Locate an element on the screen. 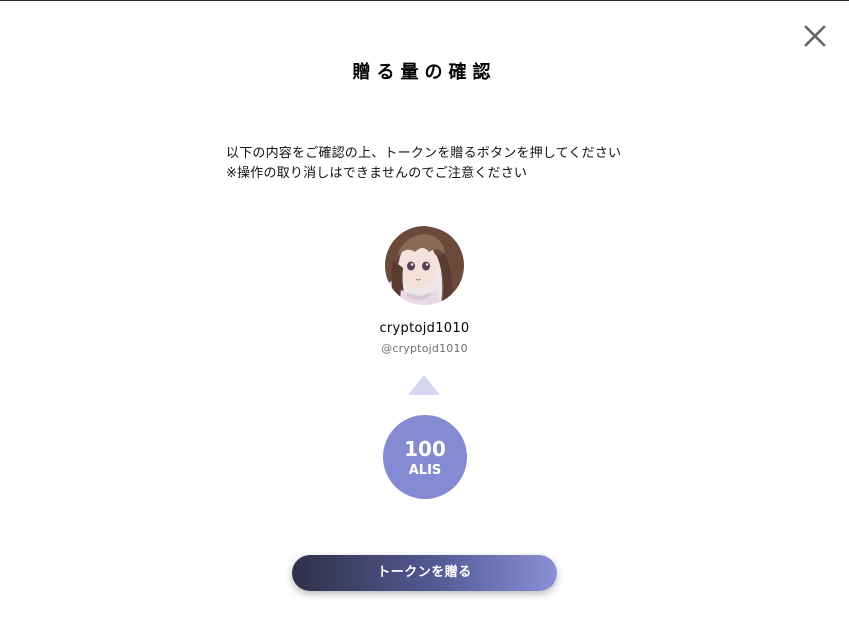 This screenshot has height=642, width=849. recipient-user-id: @cryptojd1010 is located at coordinates (424, 348).